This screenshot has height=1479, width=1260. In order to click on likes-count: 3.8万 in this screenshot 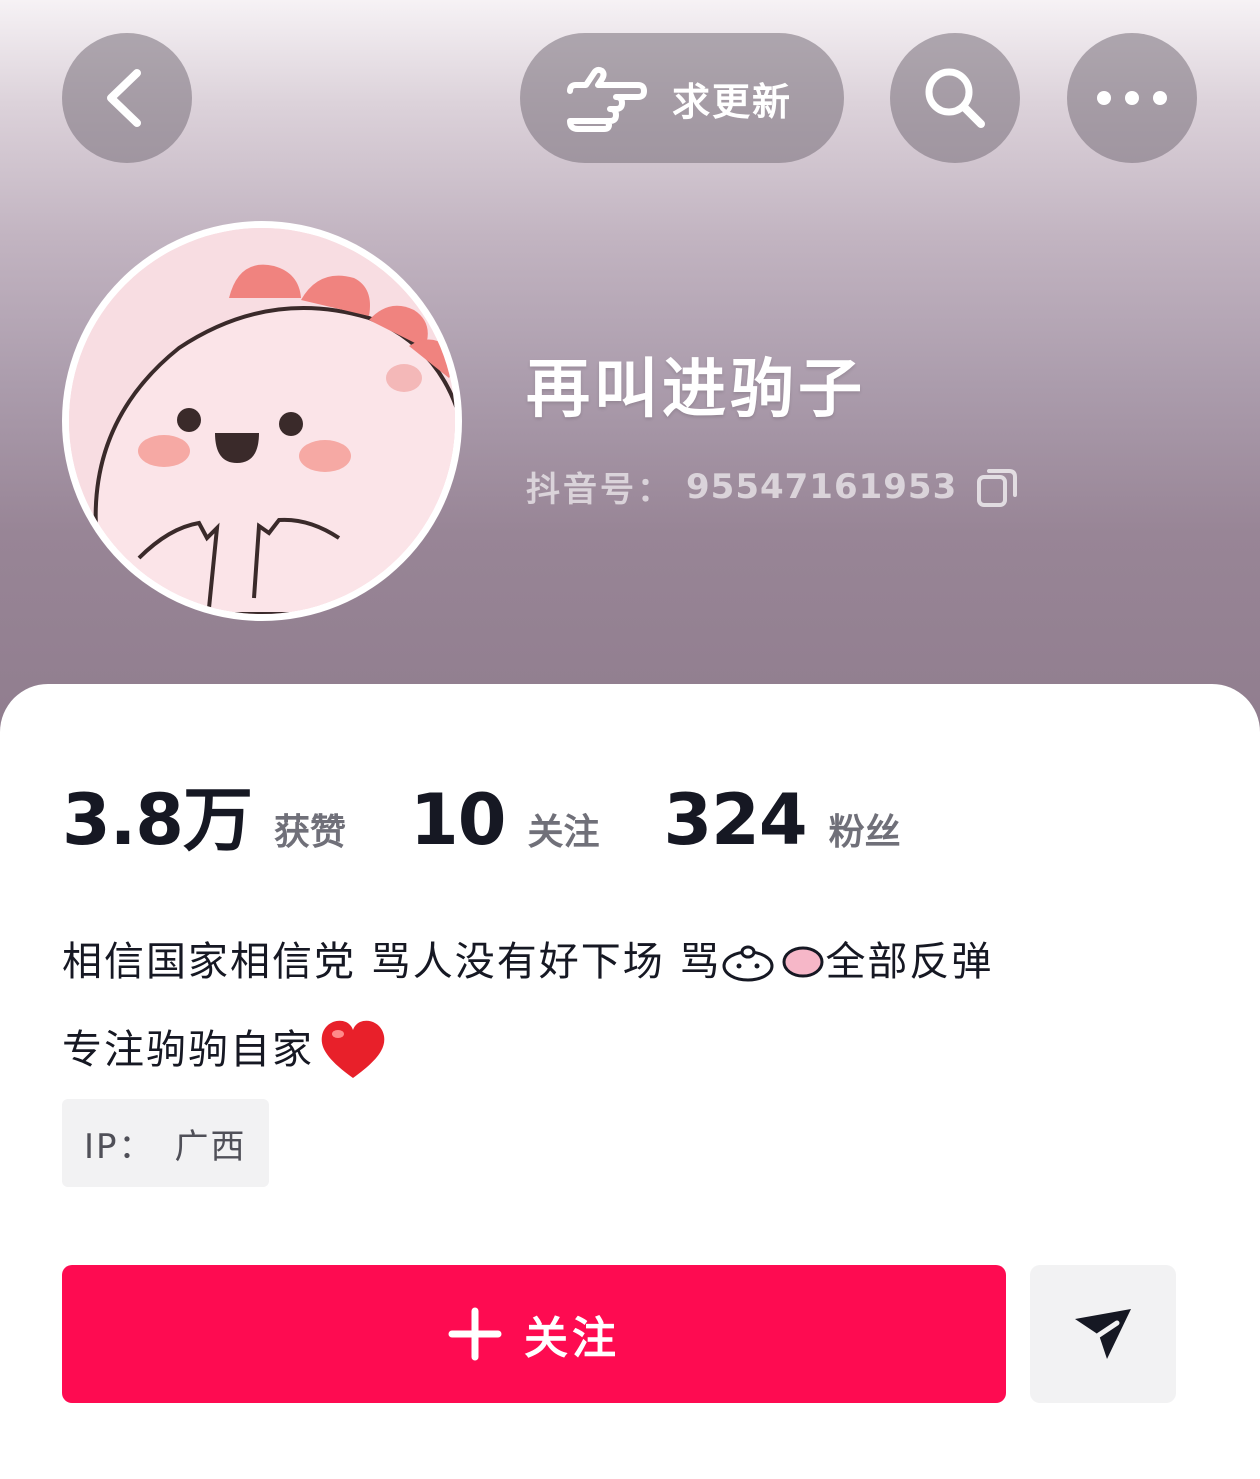, I will do `click(157, 820)`.